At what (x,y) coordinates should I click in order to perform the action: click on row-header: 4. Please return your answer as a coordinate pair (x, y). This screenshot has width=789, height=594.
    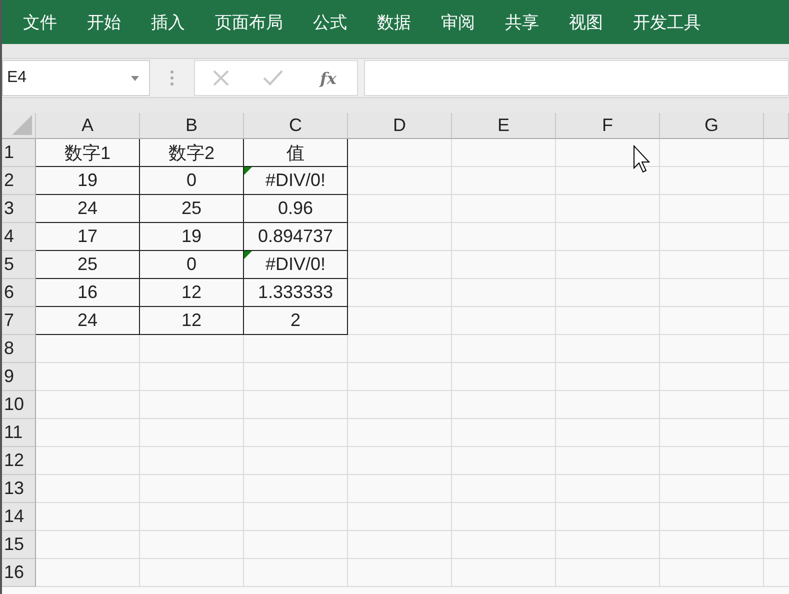
    Looking at the image, I should click on (19, 237).